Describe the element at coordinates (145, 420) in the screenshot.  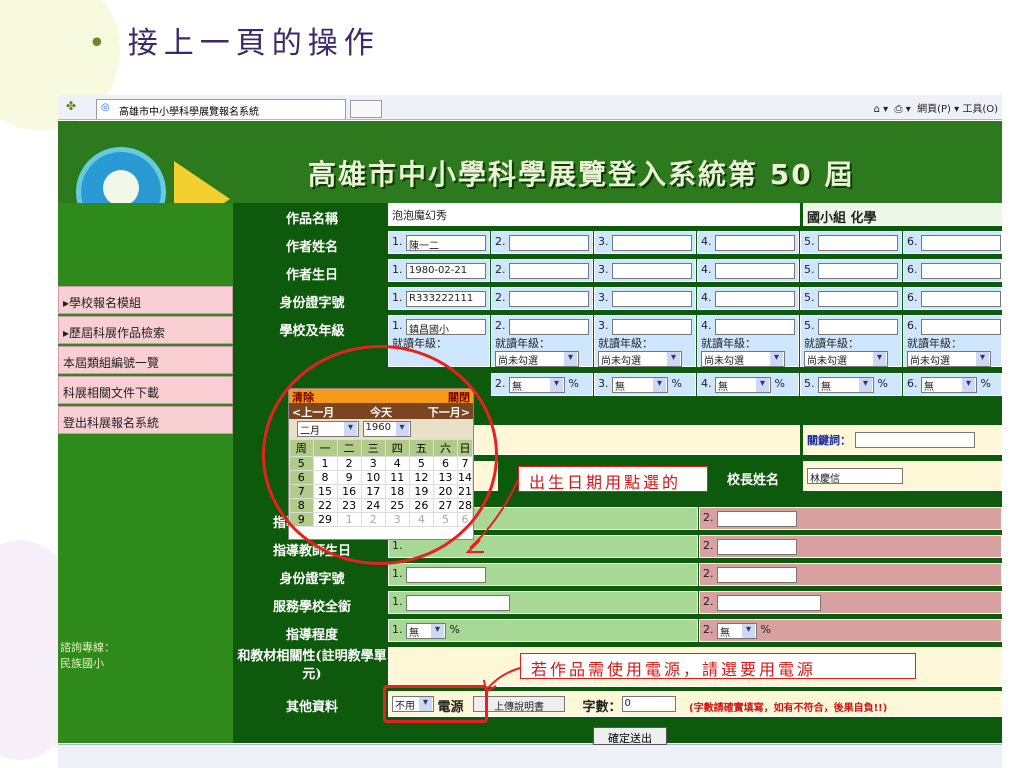
I see `sidebar-item-logout: 登出科展報名系統` at that location.